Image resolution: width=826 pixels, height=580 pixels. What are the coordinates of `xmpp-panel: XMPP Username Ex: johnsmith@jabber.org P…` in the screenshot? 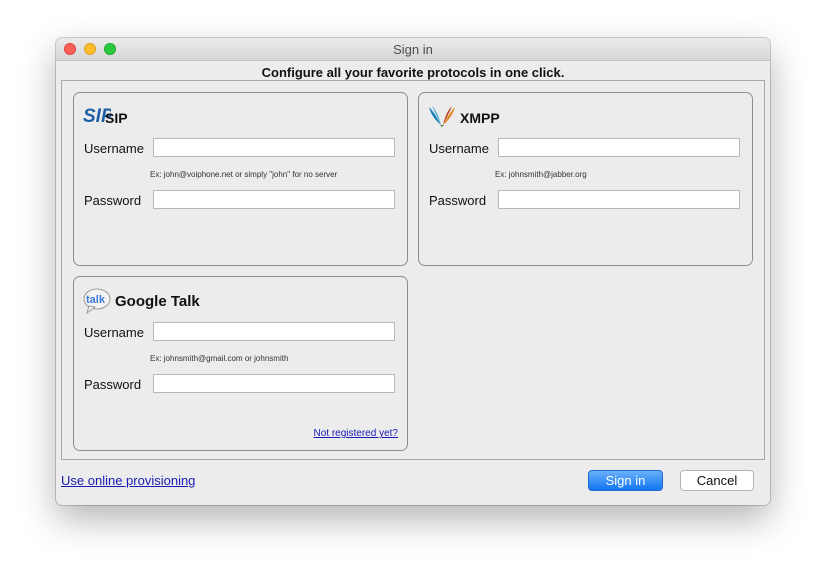 It's located at (585, 179).